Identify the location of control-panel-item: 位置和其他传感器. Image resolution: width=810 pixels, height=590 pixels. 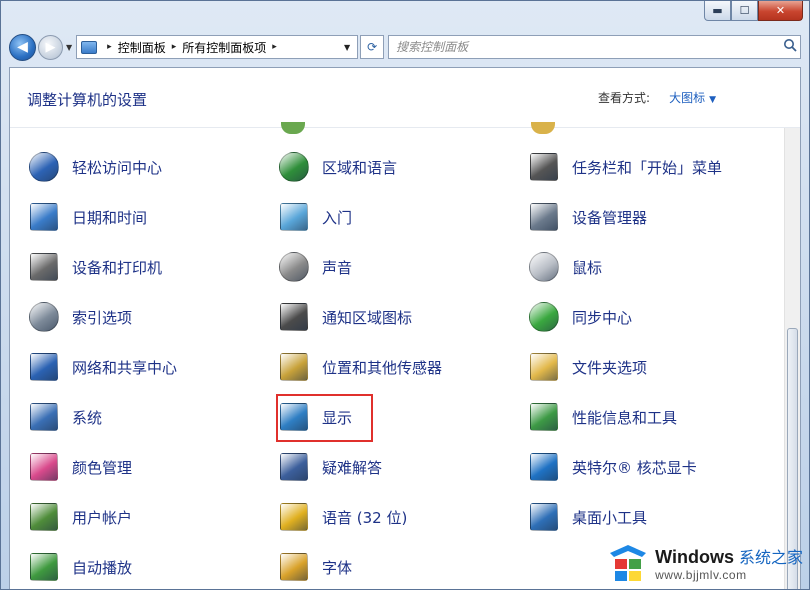
(392, 367).